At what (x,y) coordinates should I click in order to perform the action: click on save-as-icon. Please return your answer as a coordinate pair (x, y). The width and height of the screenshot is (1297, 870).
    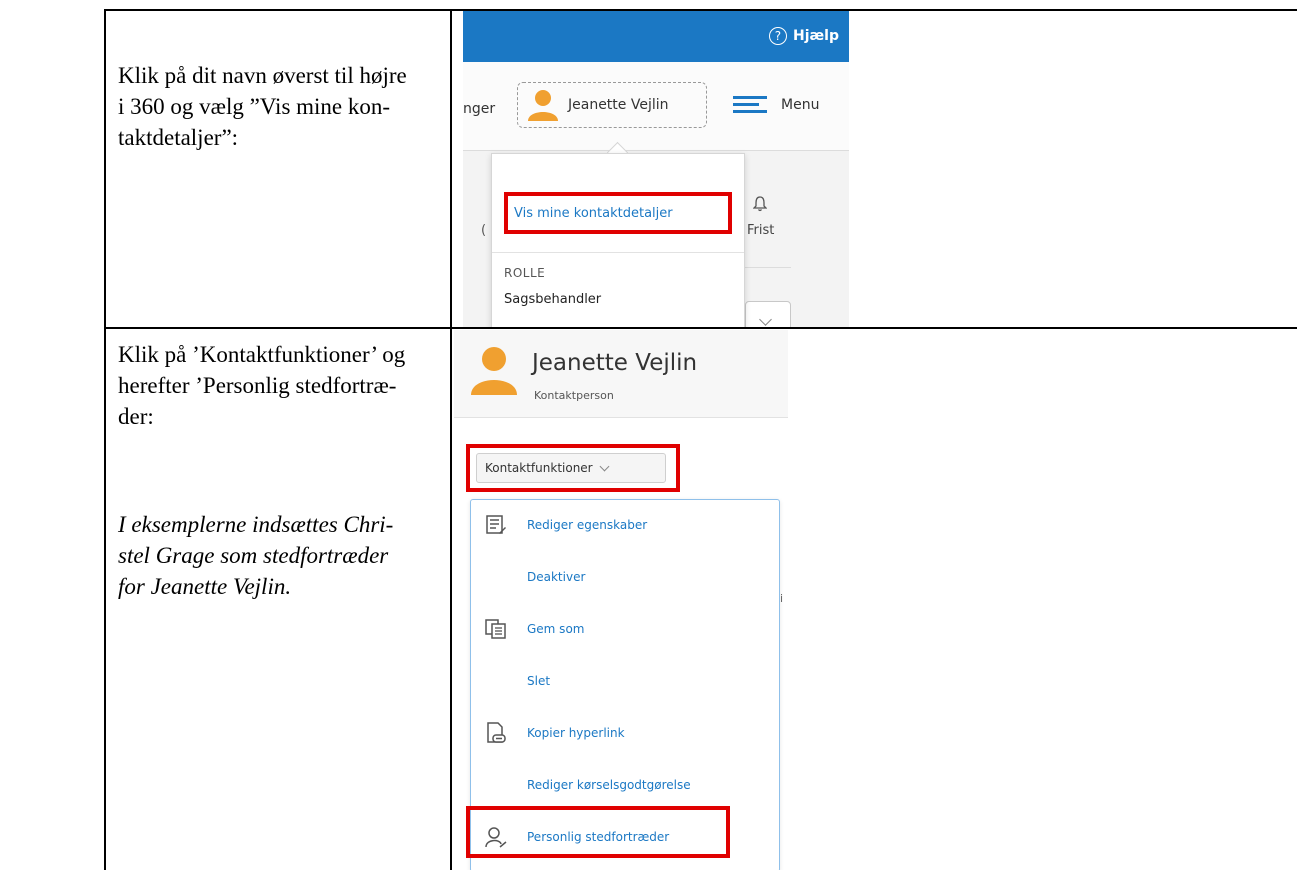
    Looking at the image, I should click on (495, 629).